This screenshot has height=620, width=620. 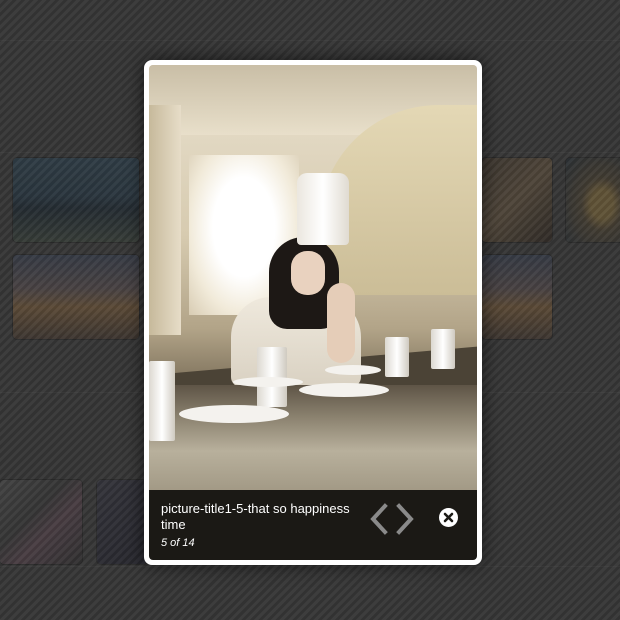 What do you see at coordinates (323, 209) in the screenshot?
I see `photo-chef-hat` at bounding box center [323, 209].